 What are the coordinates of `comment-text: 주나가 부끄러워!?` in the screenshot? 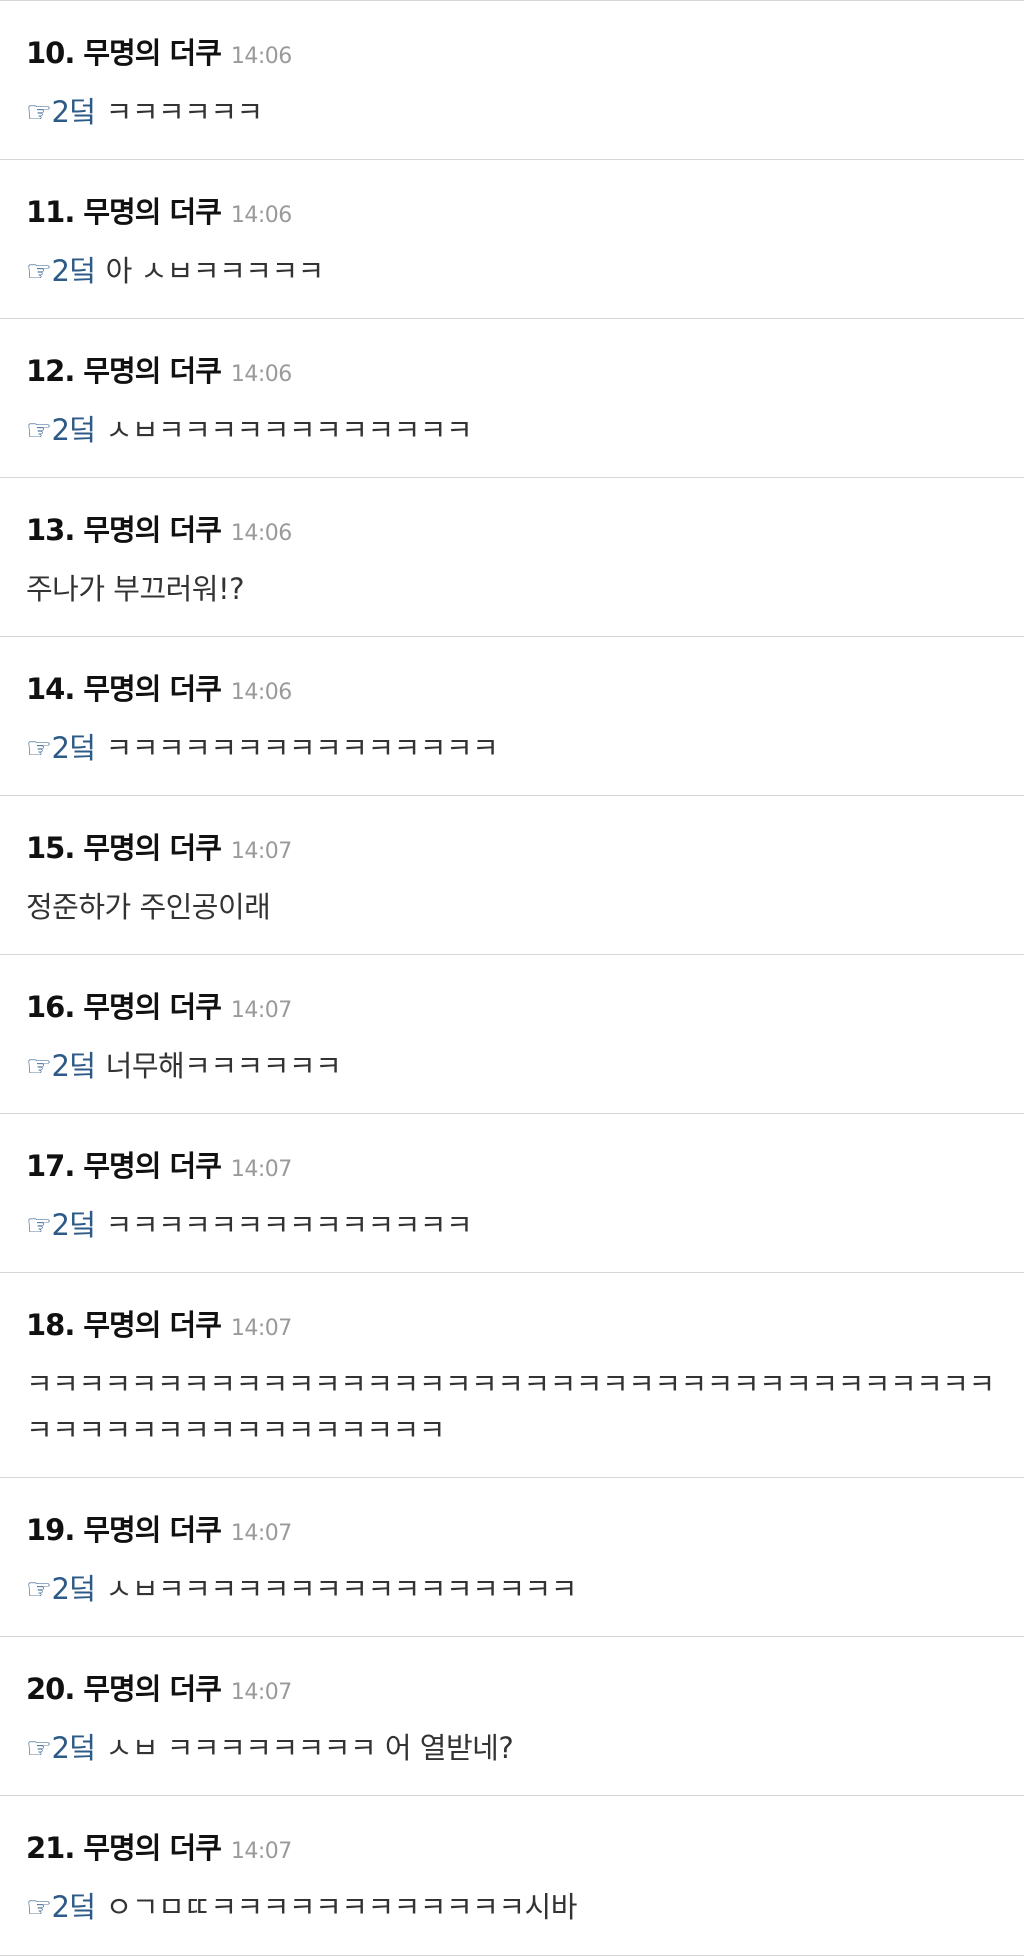 It's located at (135, 589).